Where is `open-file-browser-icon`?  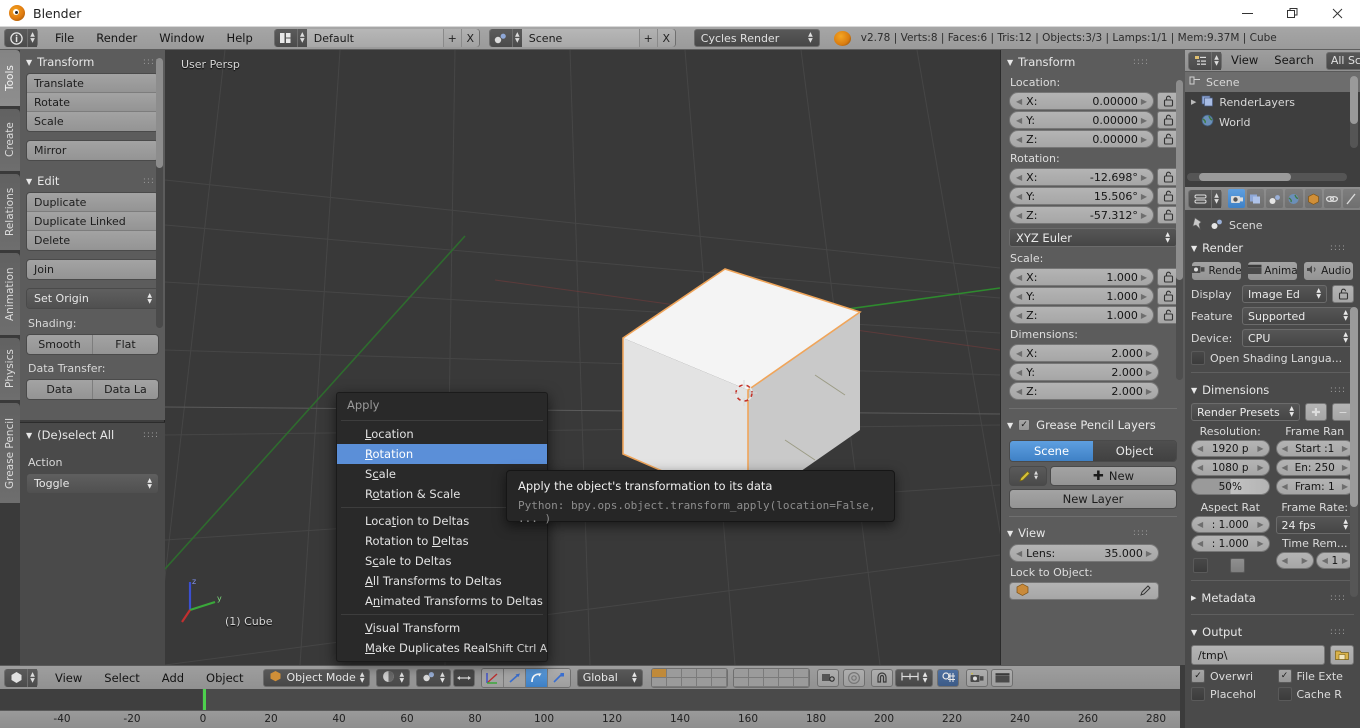
open-file-browser-icon is located at coordinates (1342, 655).